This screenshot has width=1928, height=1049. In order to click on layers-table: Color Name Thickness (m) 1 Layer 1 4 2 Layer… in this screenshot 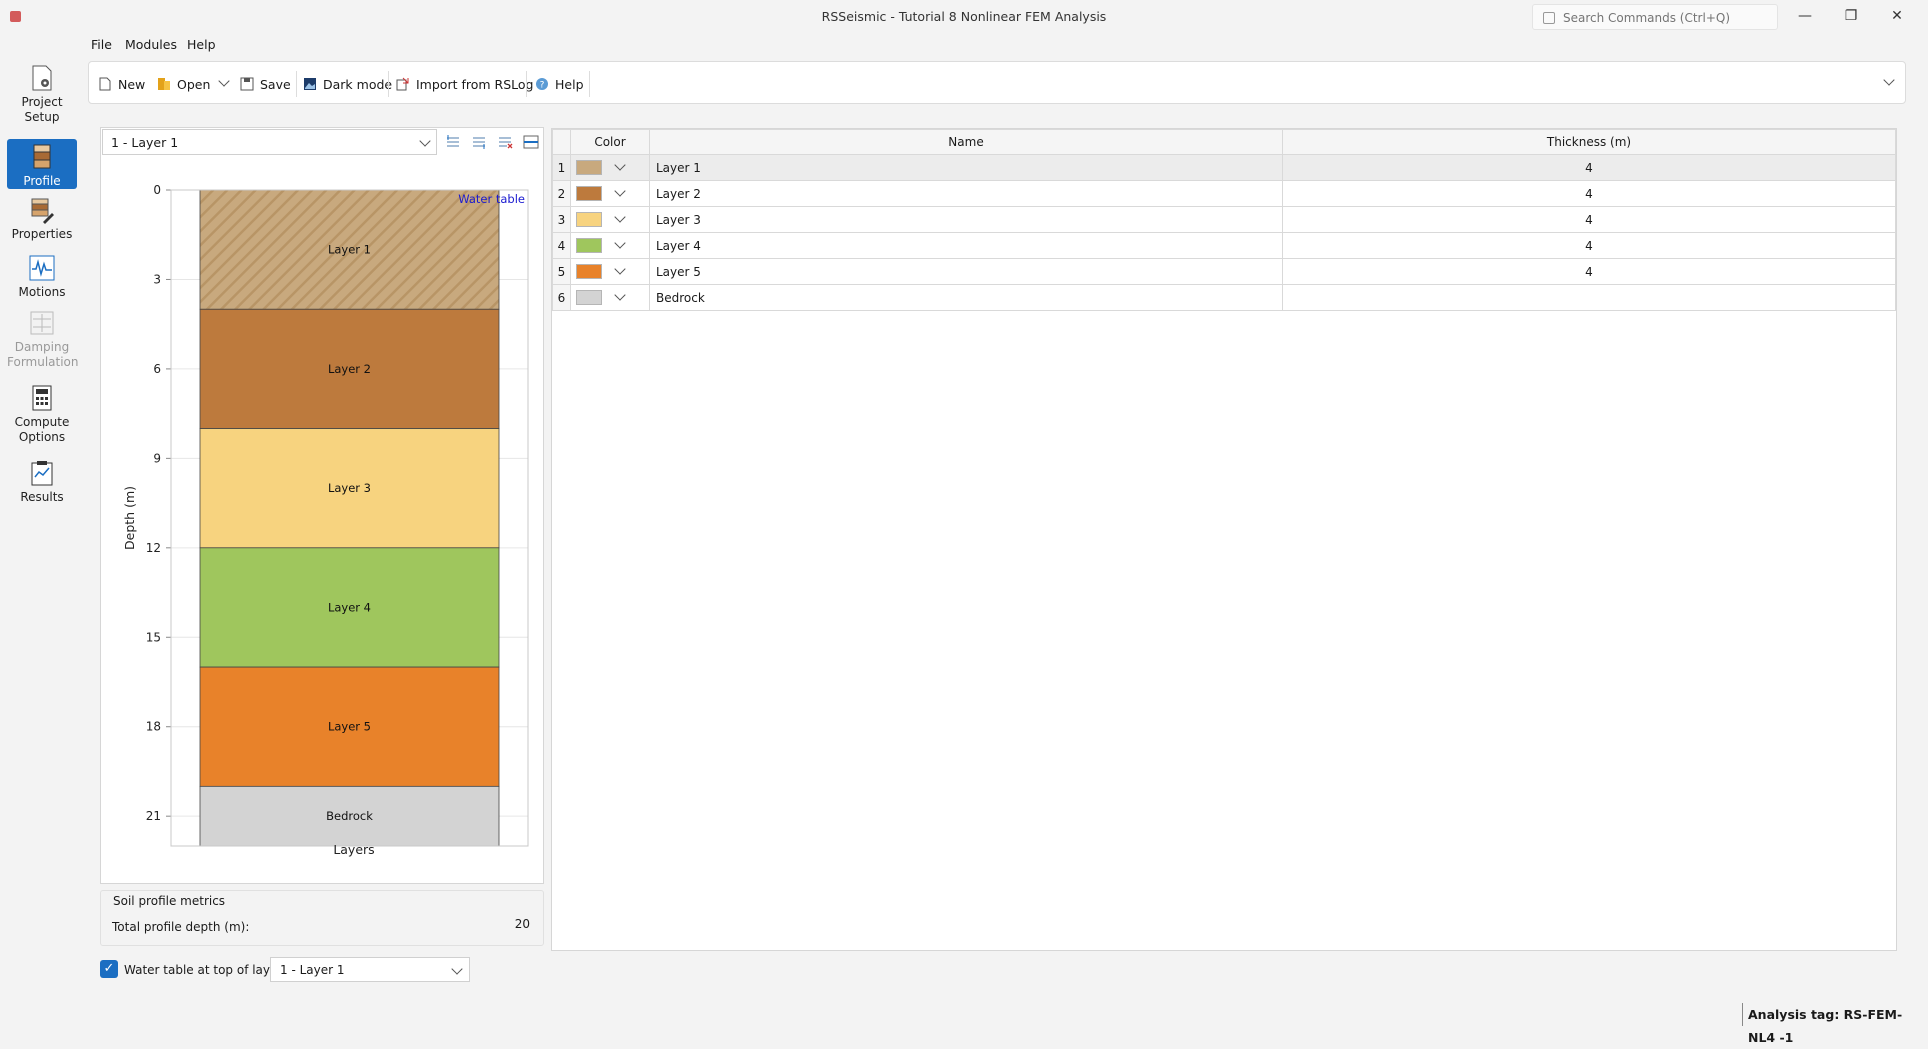, I will do `click(1224, 220)`.